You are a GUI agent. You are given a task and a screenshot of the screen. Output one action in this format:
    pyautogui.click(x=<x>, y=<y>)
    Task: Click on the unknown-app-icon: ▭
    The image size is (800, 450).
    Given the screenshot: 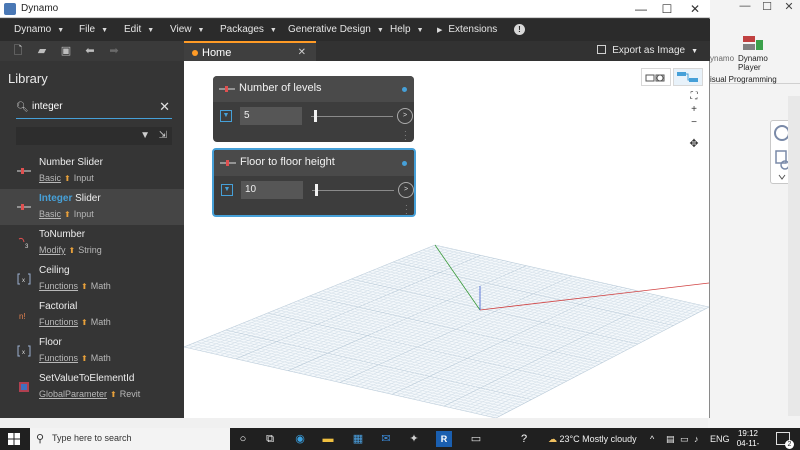 What is the action you would take?
    pyautogui.click(x=476, y=439)
    